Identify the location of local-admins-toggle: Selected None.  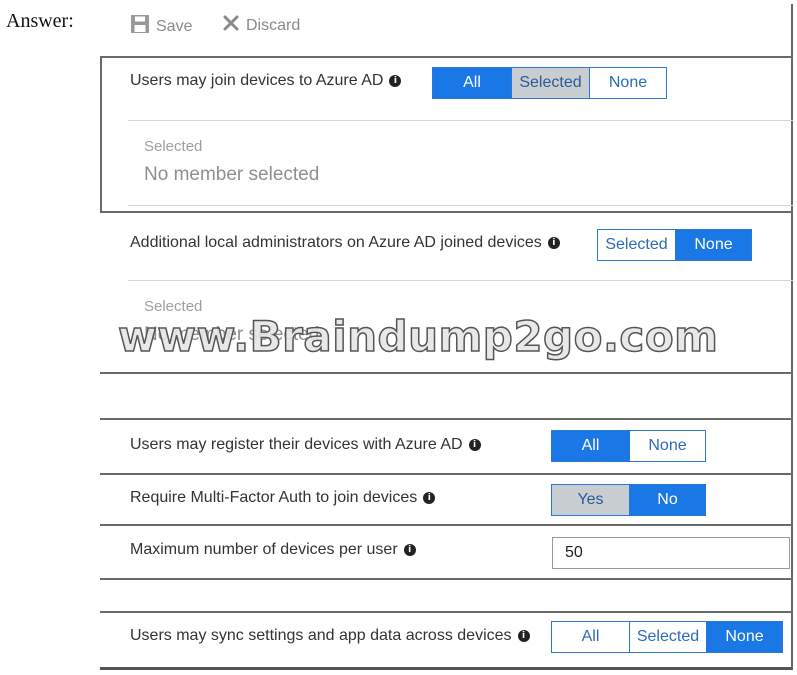
(674, 245).